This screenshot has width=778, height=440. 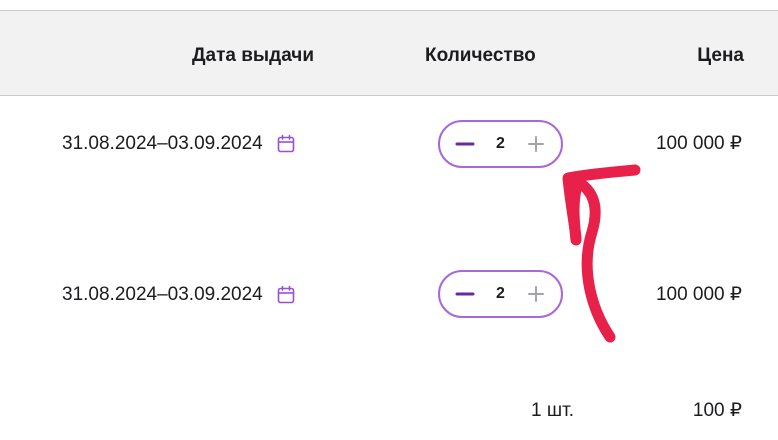 I want to click on table-row-2-date: 31.08.2024–03.09.2024, so click(x=179, y=295).